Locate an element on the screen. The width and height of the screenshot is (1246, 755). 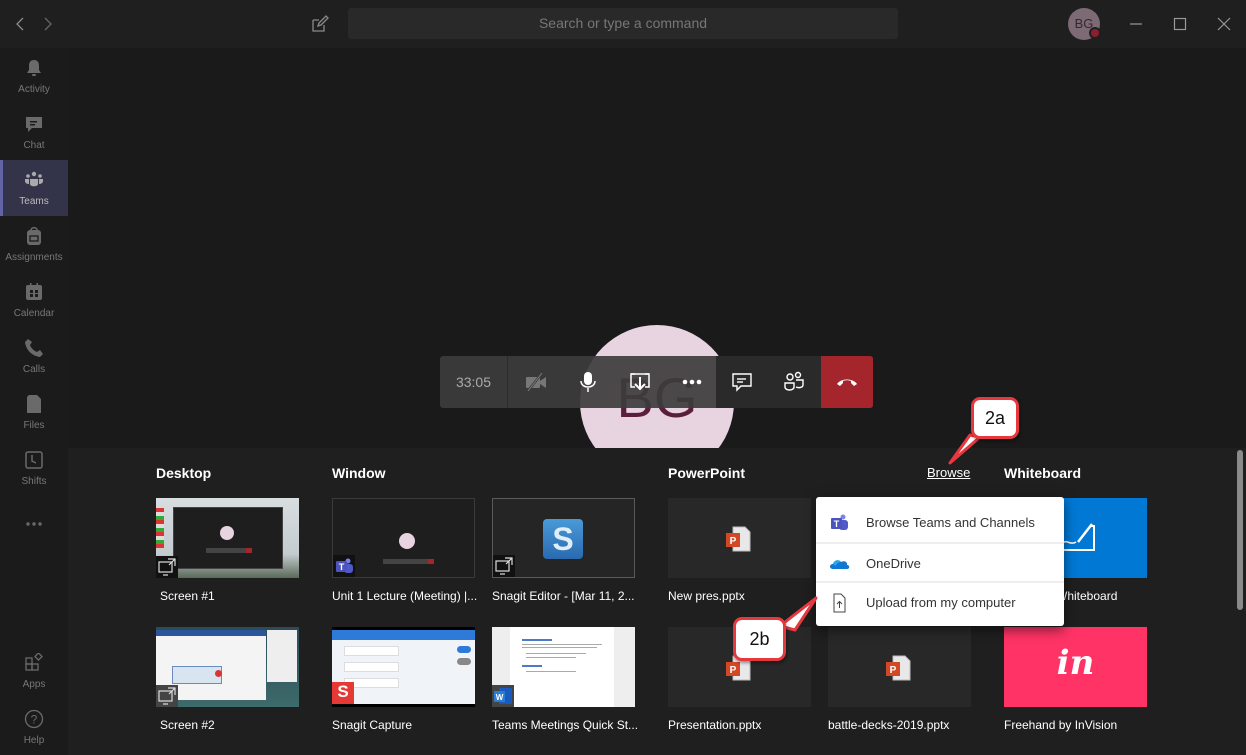
rail-label: Calendar is located at coordinates (34, 313).